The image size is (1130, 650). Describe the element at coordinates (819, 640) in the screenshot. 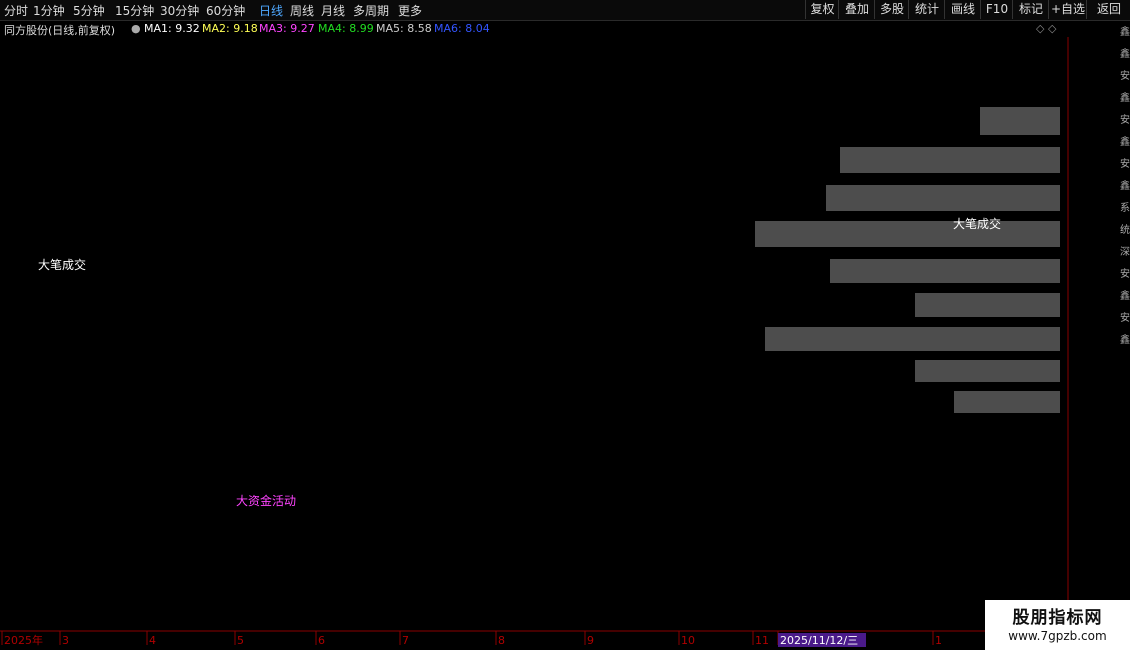

I see `x-tick-label-10: 2025/11/12/三` at that location.